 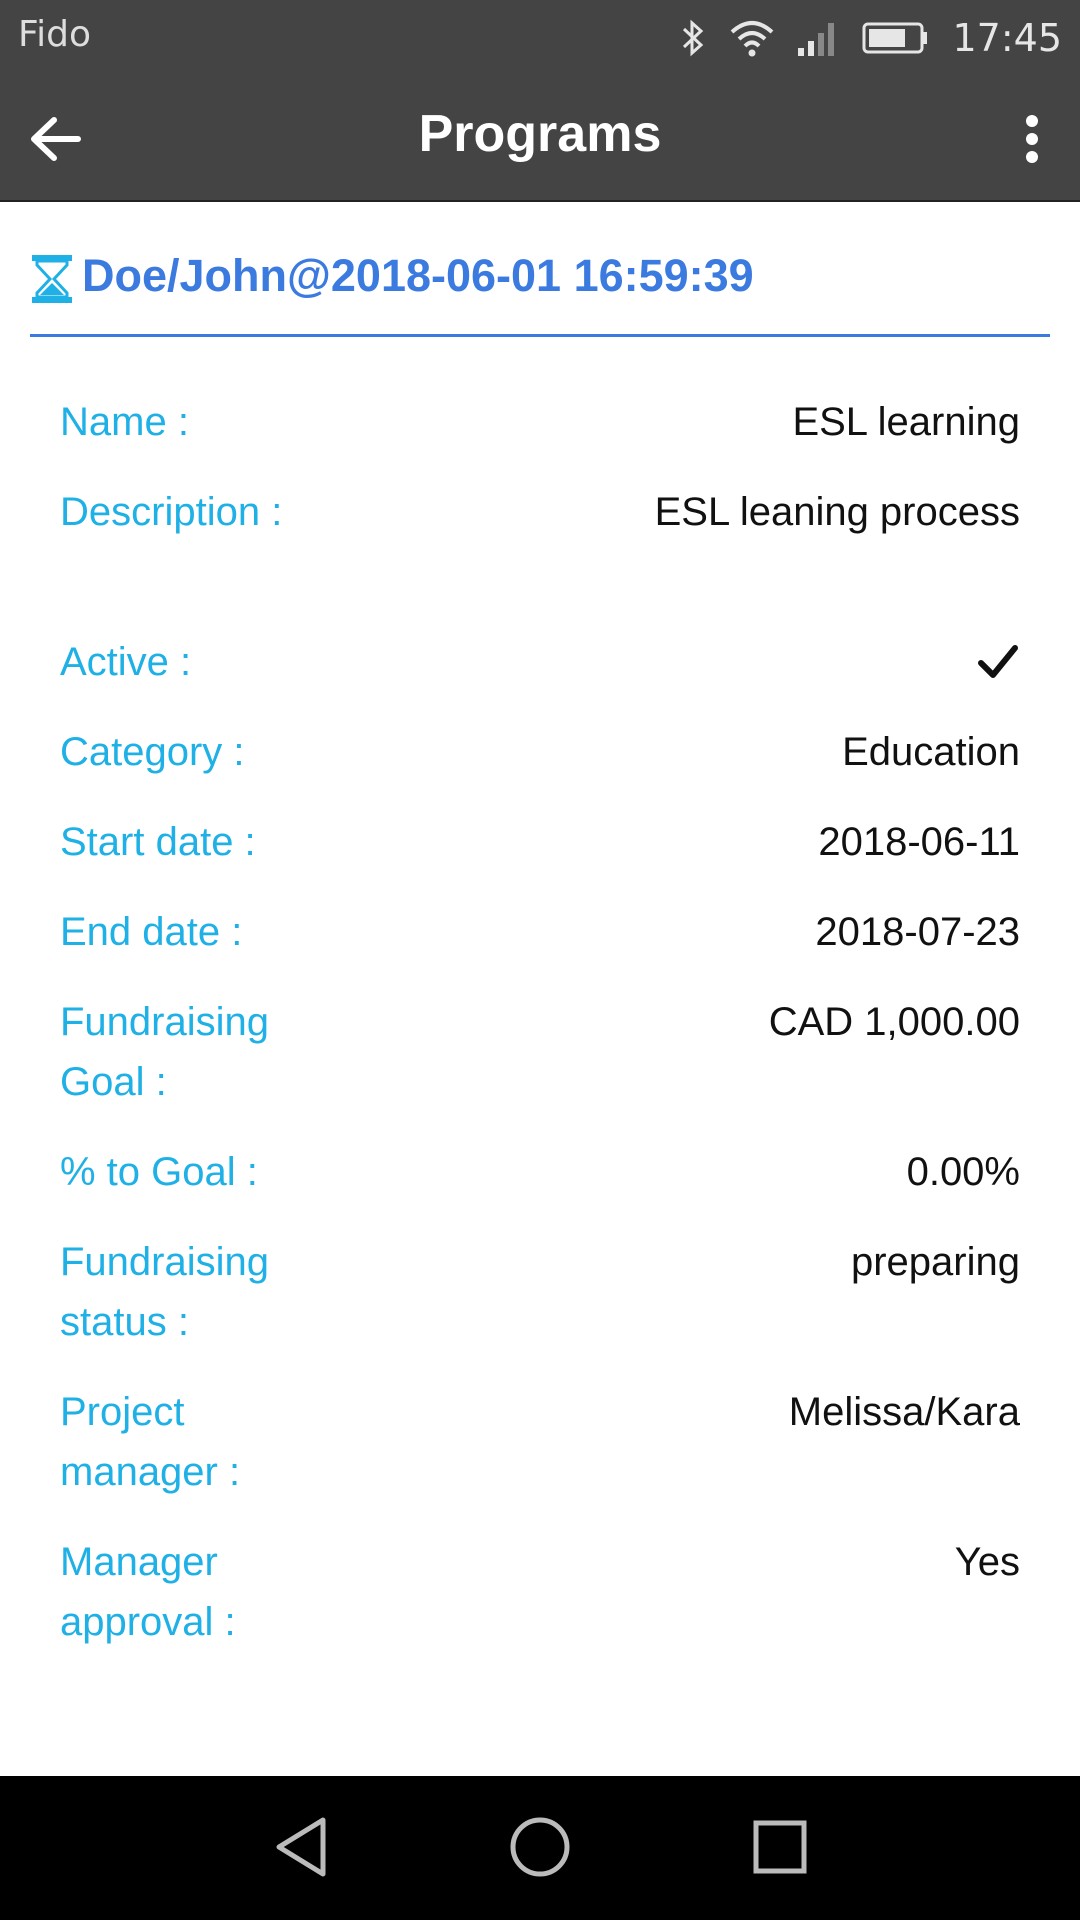 I want to click on field-row-start-date: Start date : 2018-06-11, so click(x=540, y=857).